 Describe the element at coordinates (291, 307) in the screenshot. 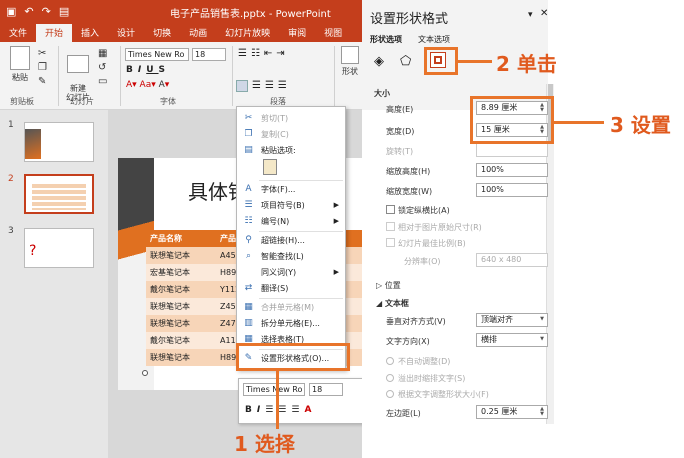

I see `menu-item-10: ▦ 合并单元格(M)` at that location.